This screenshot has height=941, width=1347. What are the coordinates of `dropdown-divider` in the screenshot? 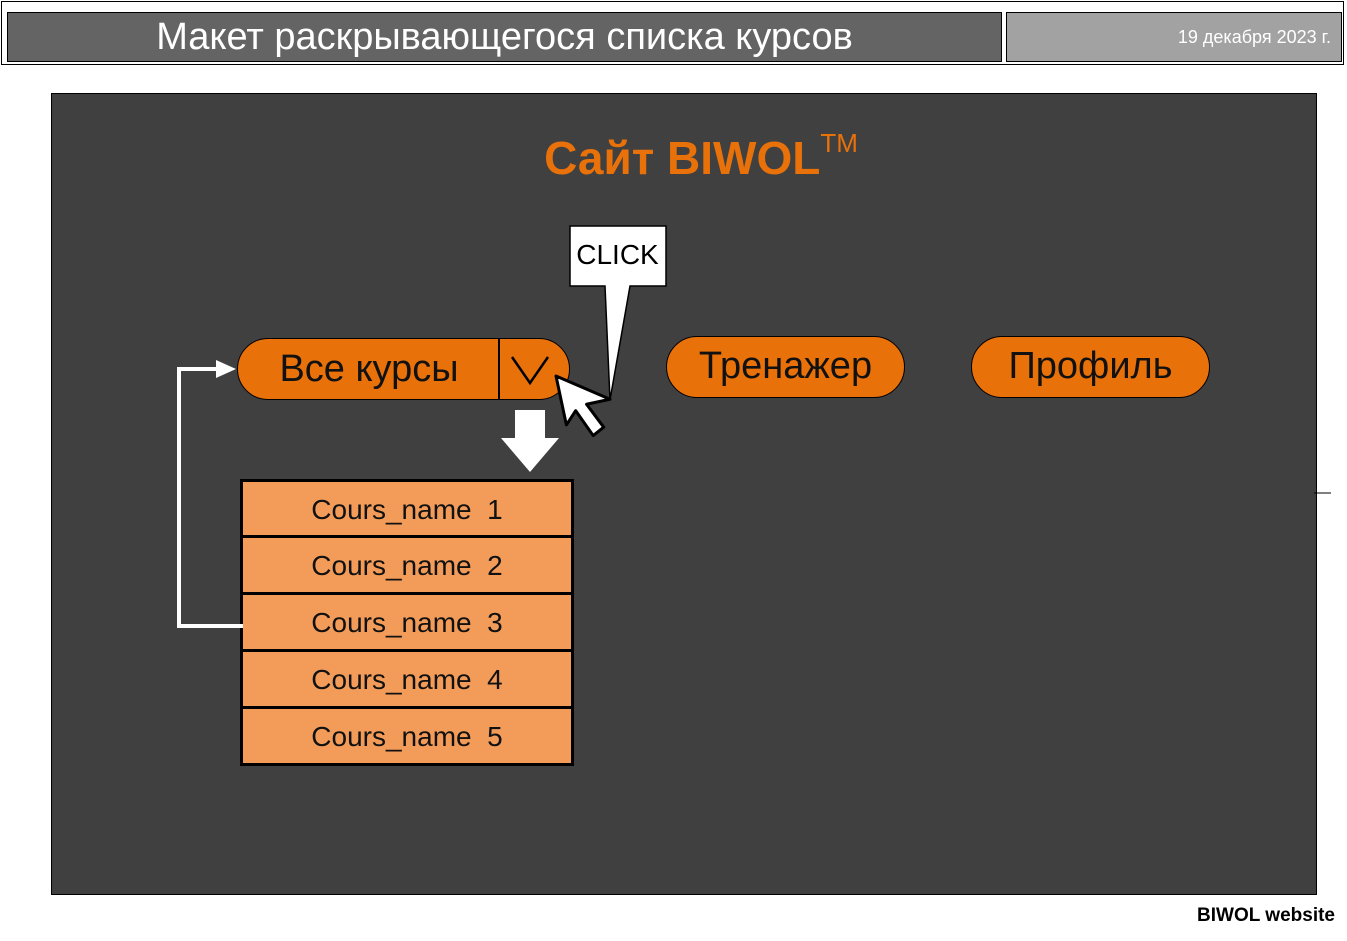 It's located at (499, 369).